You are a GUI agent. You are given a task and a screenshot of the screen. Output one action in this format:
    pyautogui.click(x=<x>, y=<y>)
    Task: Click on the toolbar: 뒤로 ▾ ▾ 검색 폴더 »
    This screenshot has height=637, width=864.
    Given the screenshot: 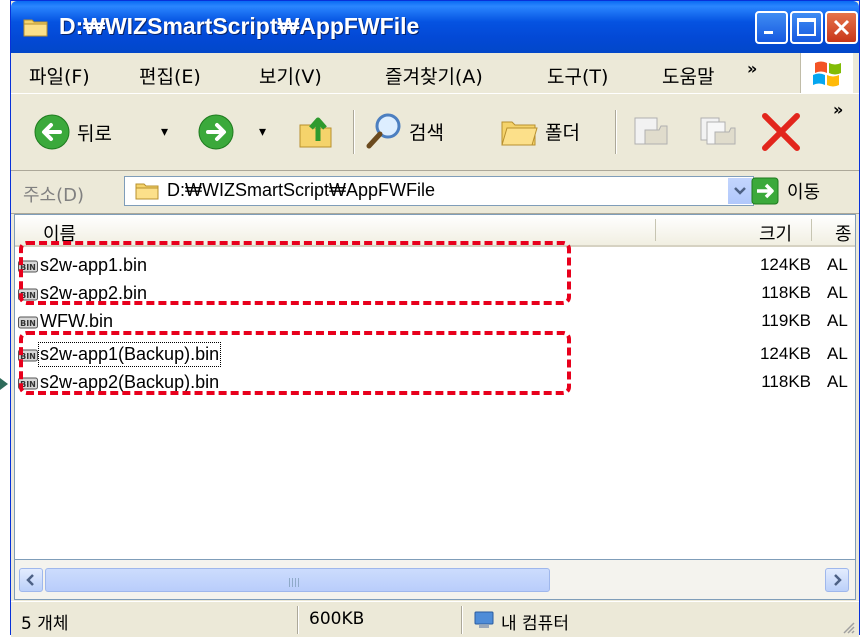 What is the action you would take?
    pyautogui.click(x=435, y=132)
    